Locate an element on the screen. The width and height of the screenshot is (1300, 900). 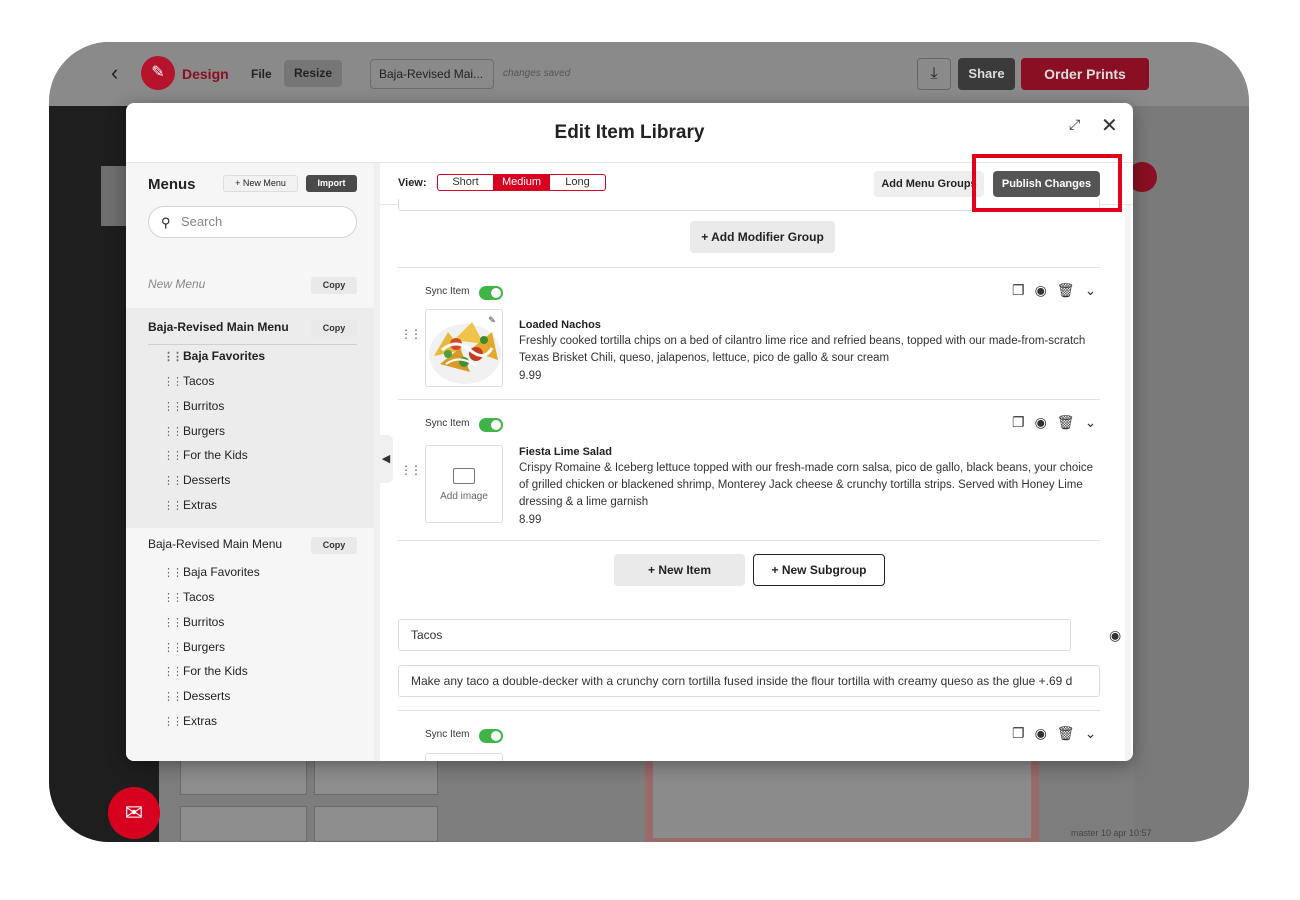
add-image-placeholder: Add image is located at coordinates (464, 484).